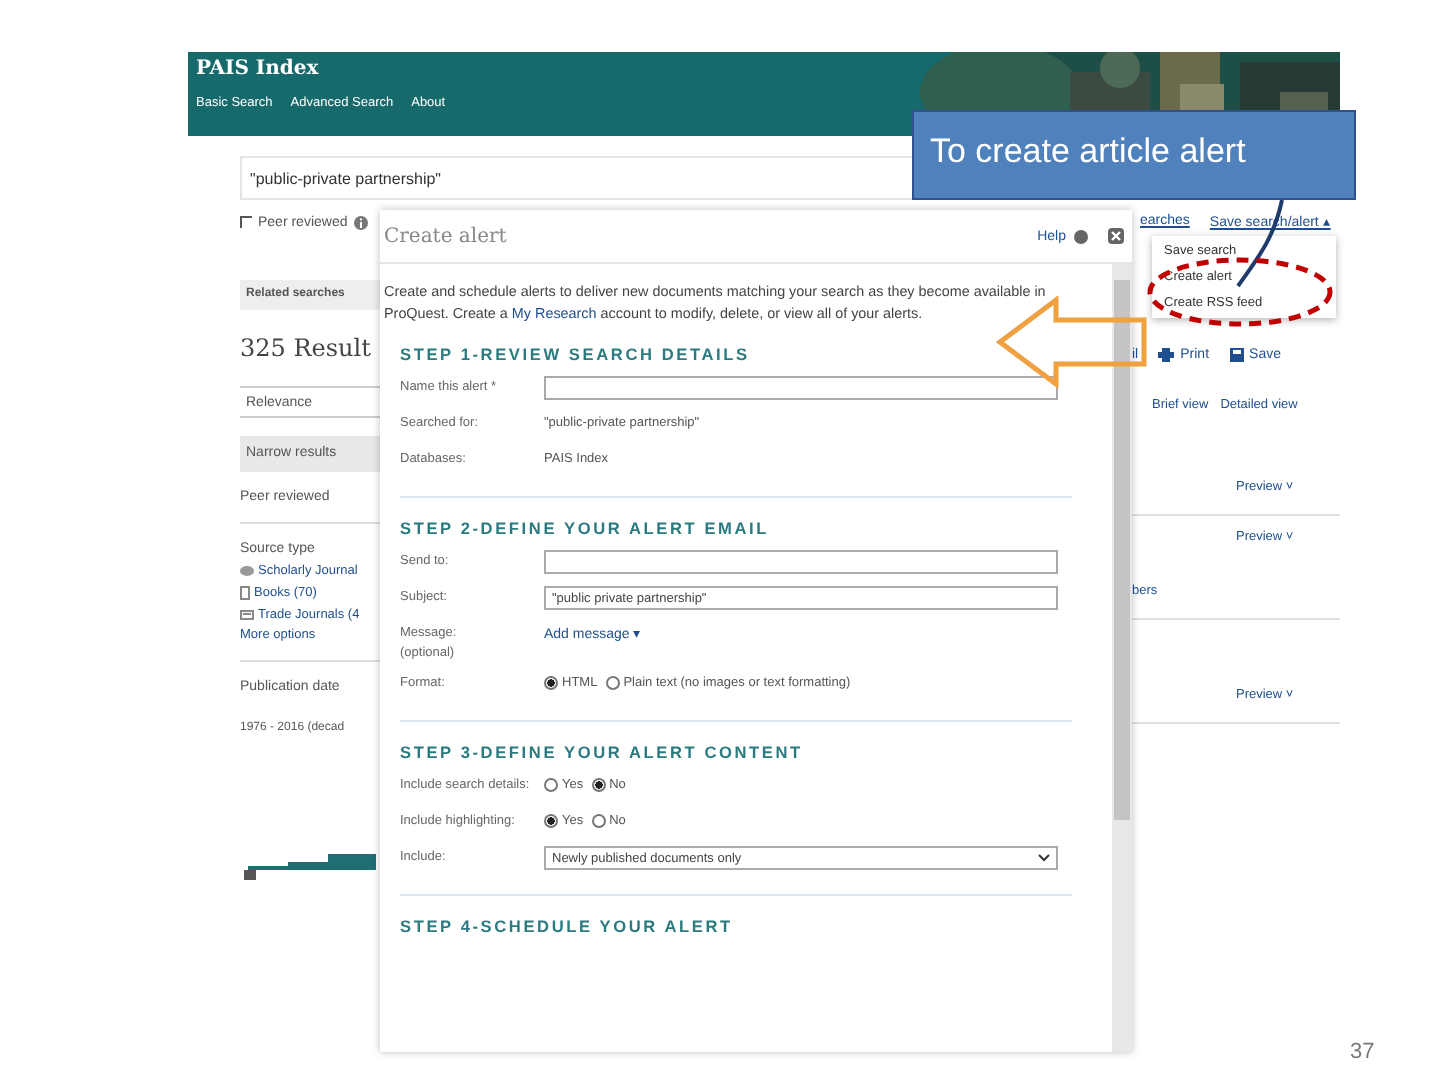 This screenshot has height=1080, width=1440. I want to click on site-title: PAIS Index, so click(258, 69).